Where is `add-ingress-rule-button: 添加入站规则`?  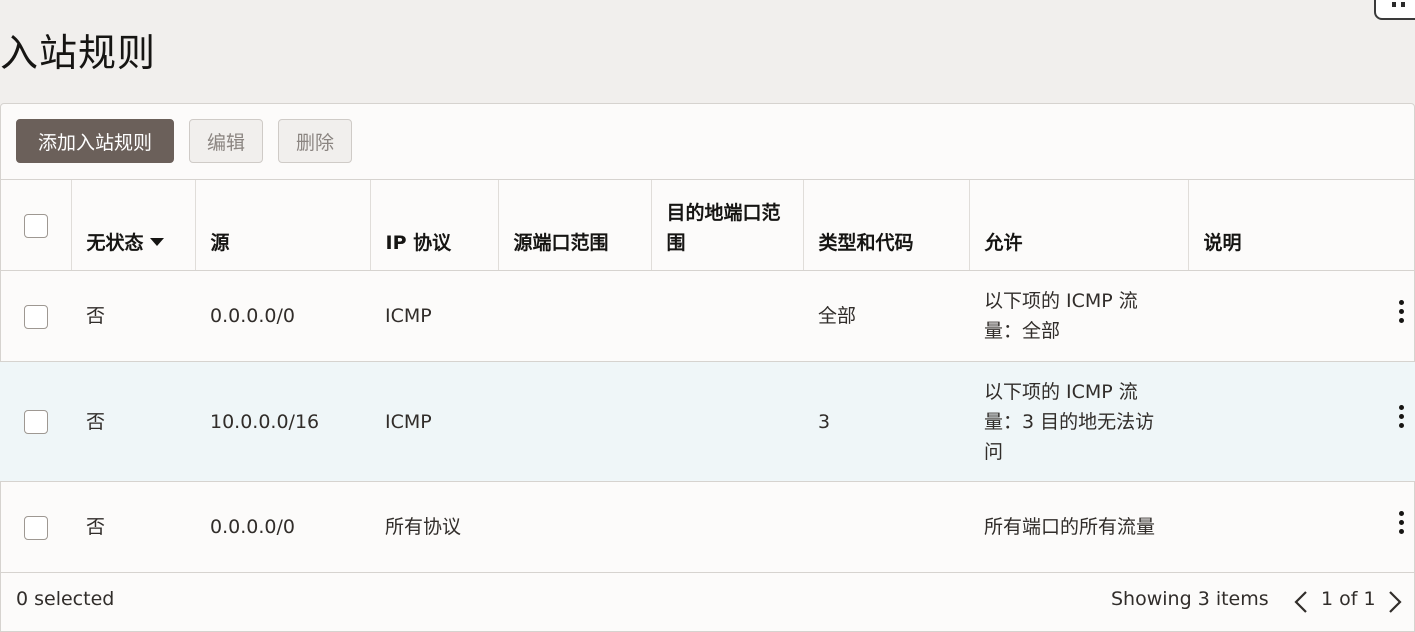 add-ingress-rule-button: 添加入站规则 is located at coordinates (95, 141).